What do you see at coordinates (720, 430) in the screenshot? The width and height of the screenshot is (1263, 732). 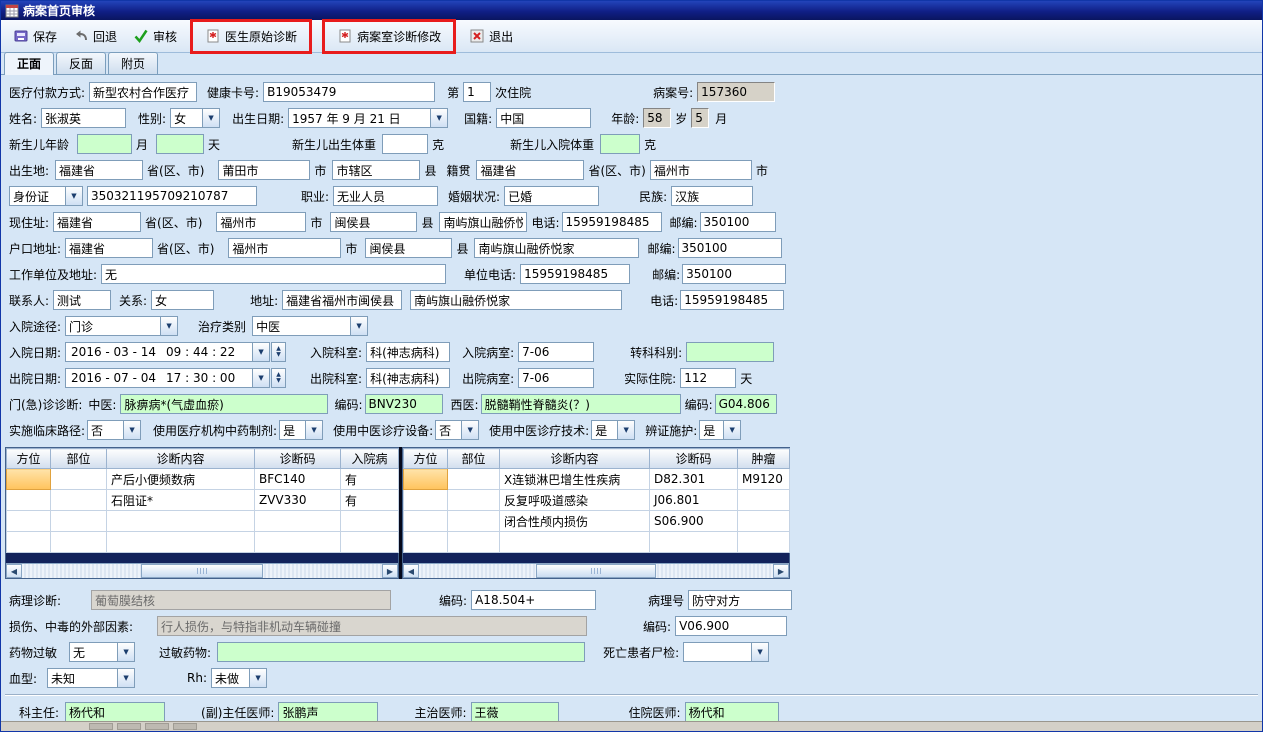 I see `syndrome-care-select: 是 ▼` at bounding box center [720, 430].